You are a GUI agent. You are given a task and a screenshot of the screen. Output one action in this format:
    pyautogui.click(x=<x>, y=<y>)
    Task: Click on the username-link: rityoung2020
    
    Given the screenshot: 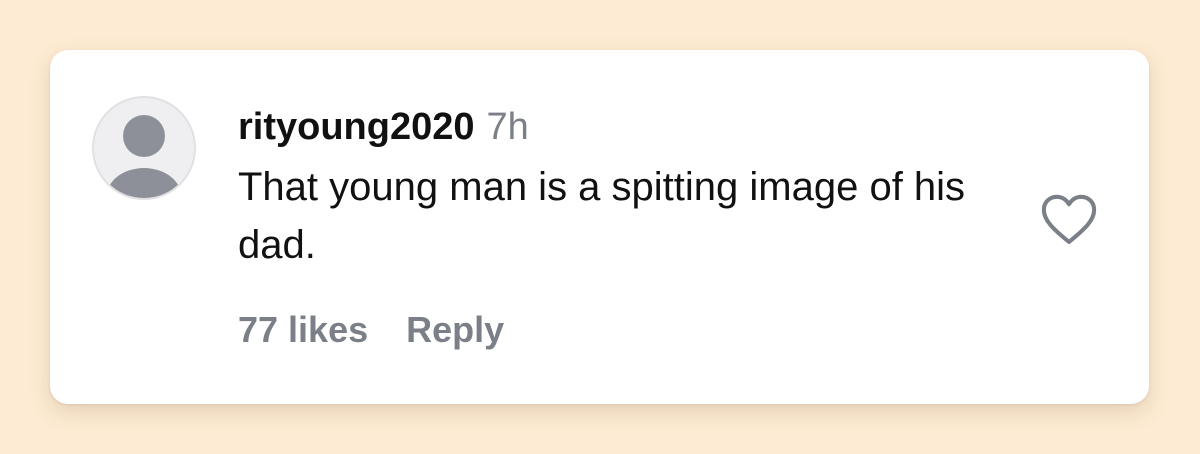 What is the action you would take?
    pyautogui.click(x=356, y=127)
    